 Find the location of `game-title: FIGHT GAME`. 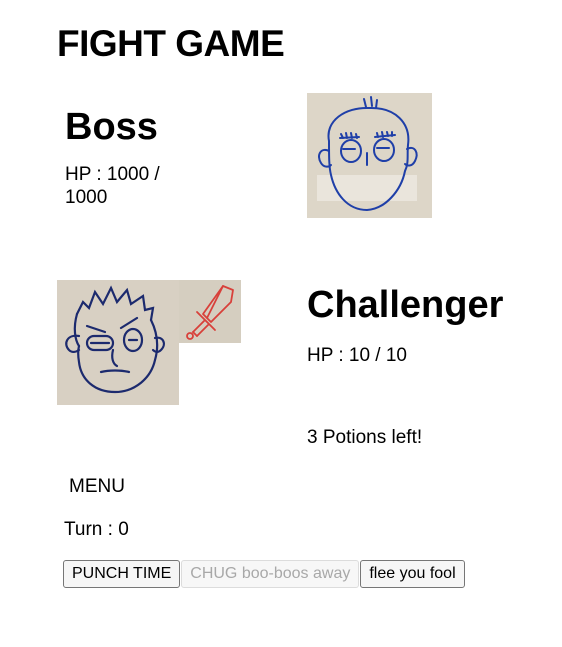

game-title: FIGHT GAME is located at coordinates (171, 43).